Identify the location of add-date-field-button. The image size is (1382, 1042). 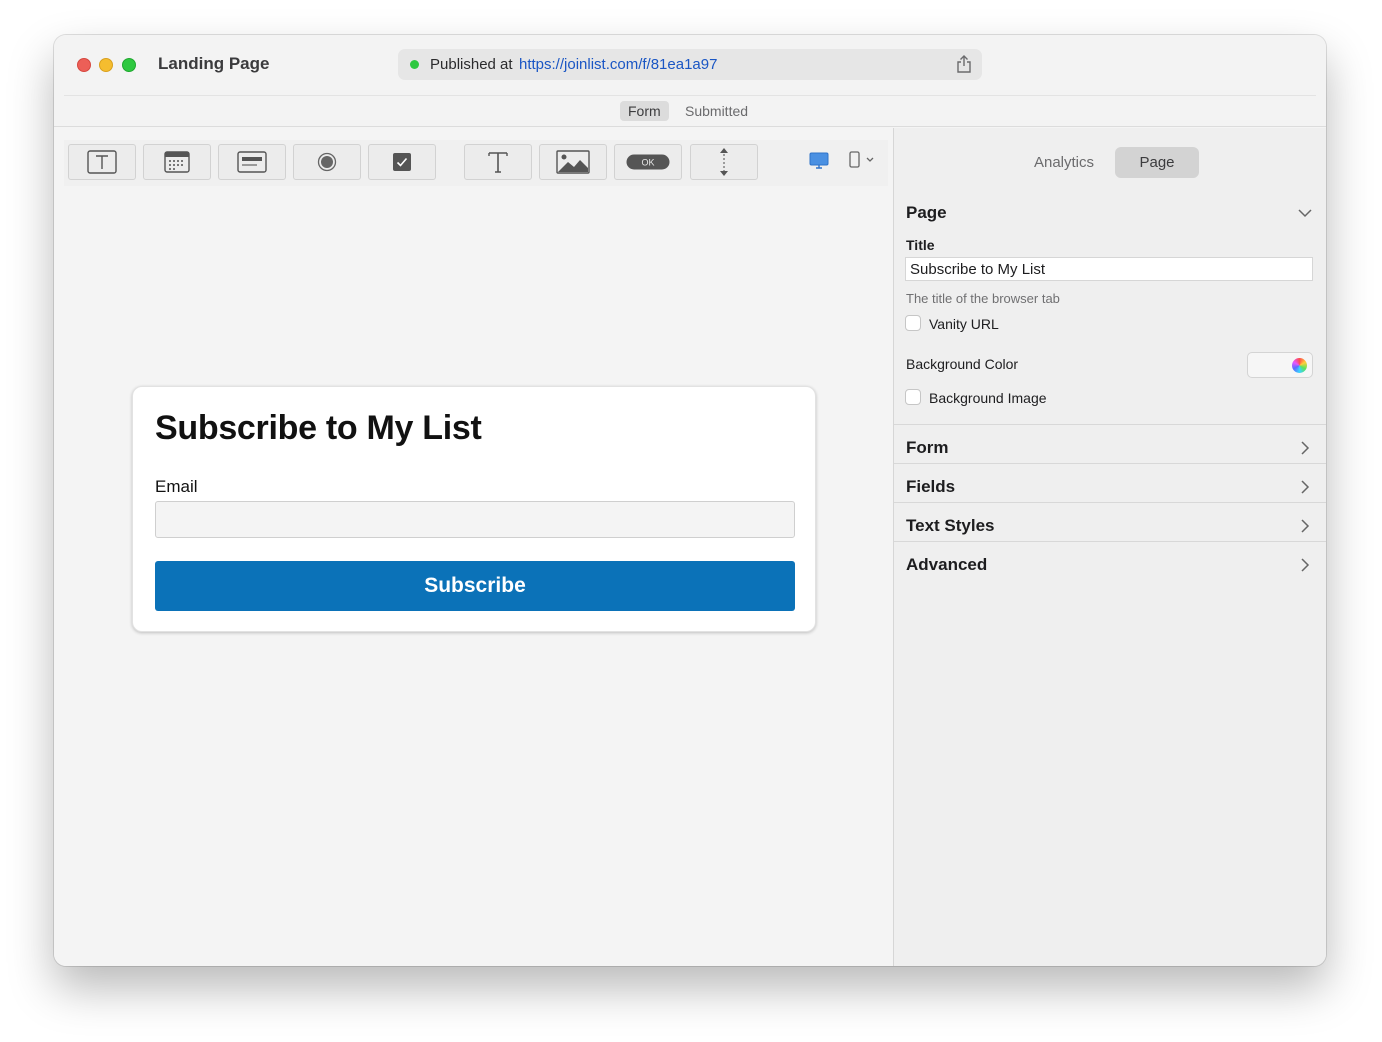
(177, 162).